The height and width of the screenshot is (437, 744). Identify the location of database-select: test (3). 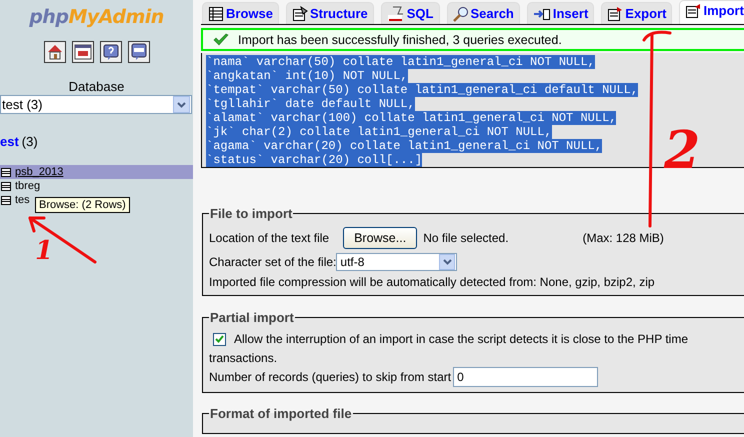
(96, 104).